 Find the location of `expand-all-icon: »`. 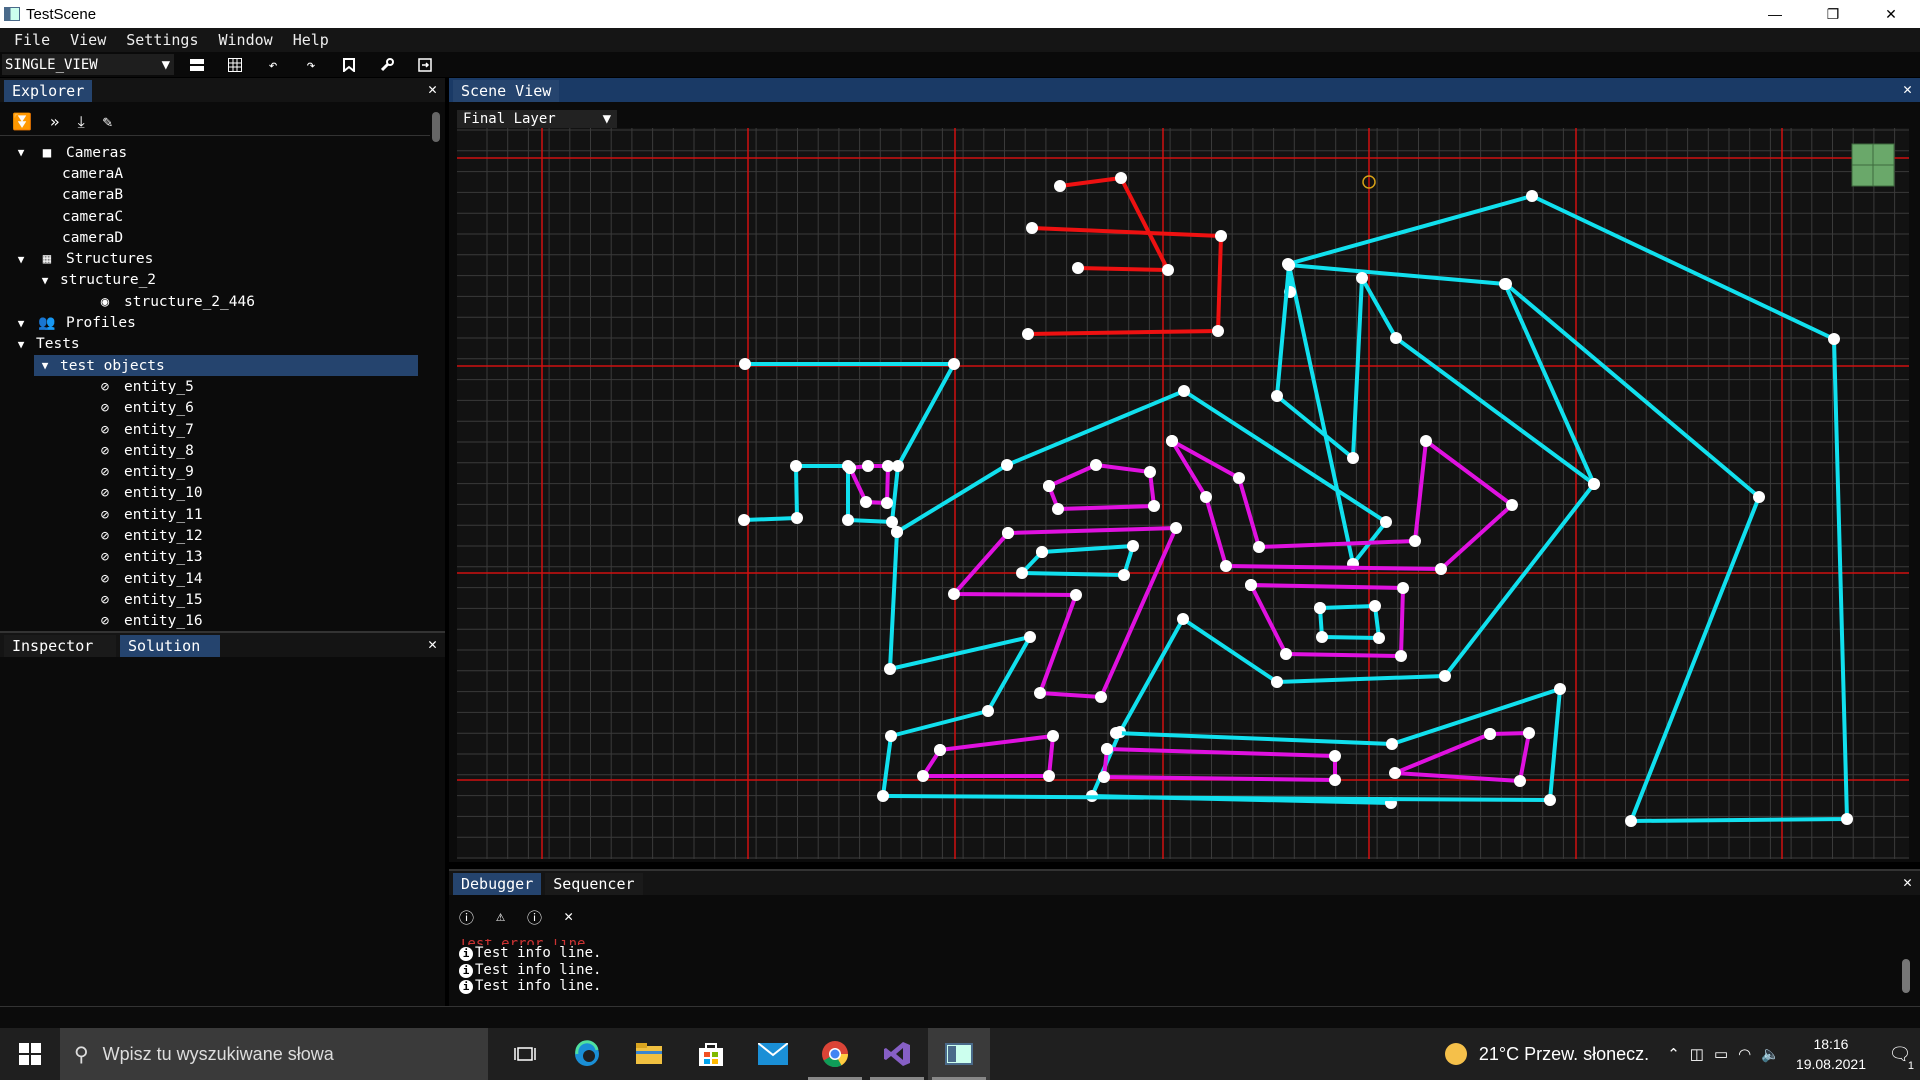

expand-all-icon: » is located at coordinates (55, 121).